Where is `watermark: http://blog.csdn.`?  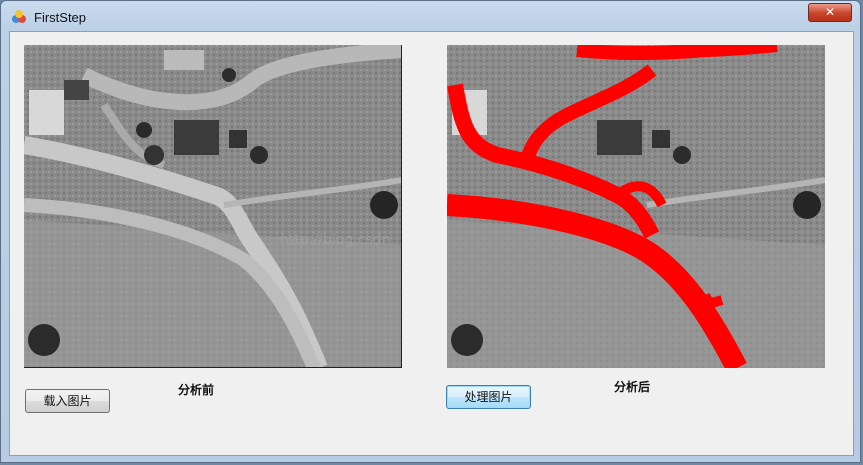 watermark: http://blog.csdn. is located at coordinates (337, 240).